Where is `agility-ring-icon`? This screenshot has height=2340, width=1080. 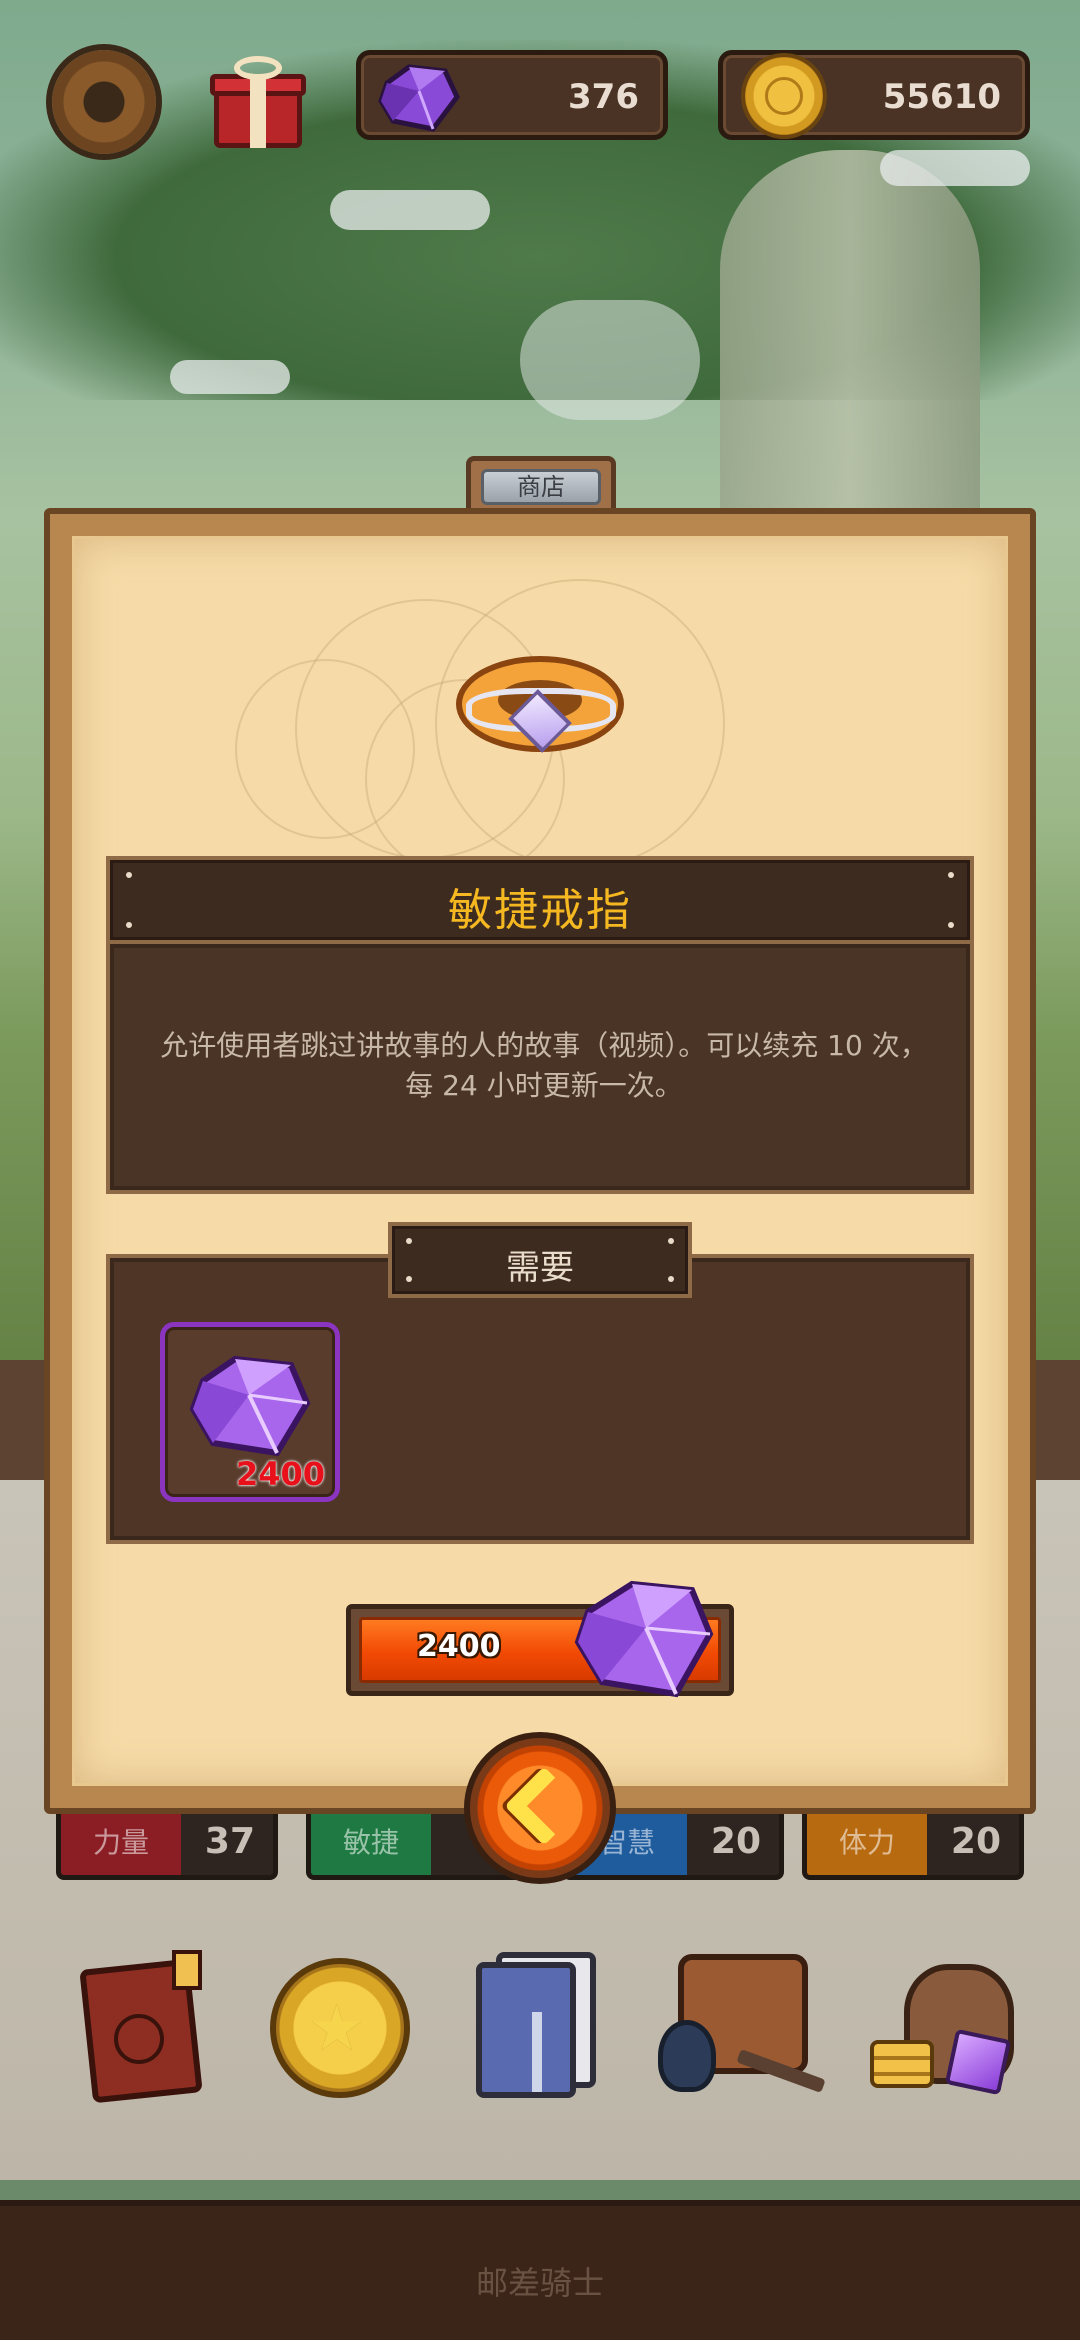
agility-ring-icon is located at coordinates (540, 703).